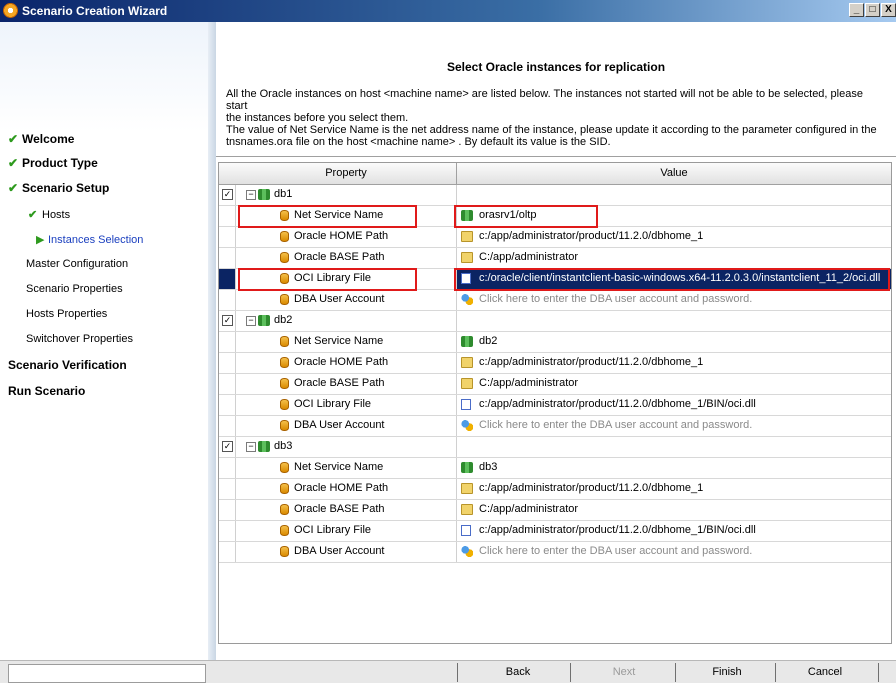  I want to click on instance-row: ✓ − db1, so click(555, 195).